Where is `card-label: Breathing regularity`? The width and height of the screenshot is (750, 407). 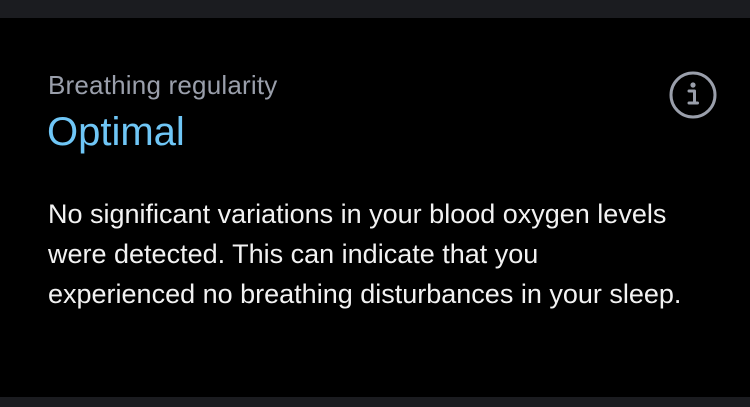
card-label: Breathing regularity is located at coordinates (163, 85).